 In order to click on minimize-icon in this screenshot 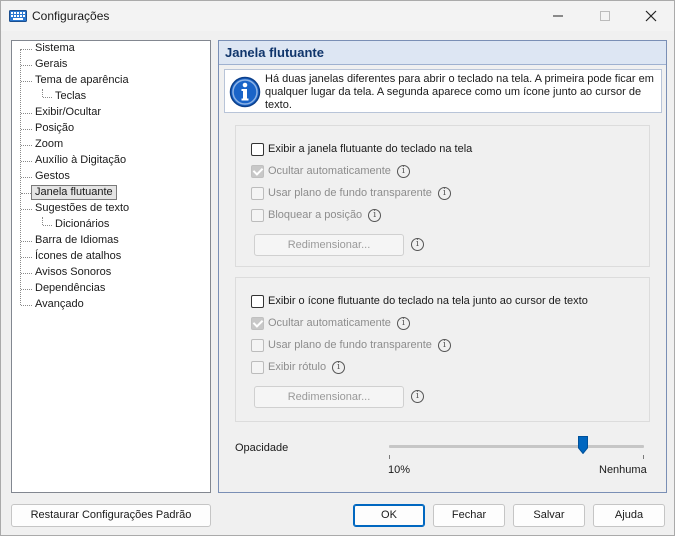, I will do `click(558, 16)`.